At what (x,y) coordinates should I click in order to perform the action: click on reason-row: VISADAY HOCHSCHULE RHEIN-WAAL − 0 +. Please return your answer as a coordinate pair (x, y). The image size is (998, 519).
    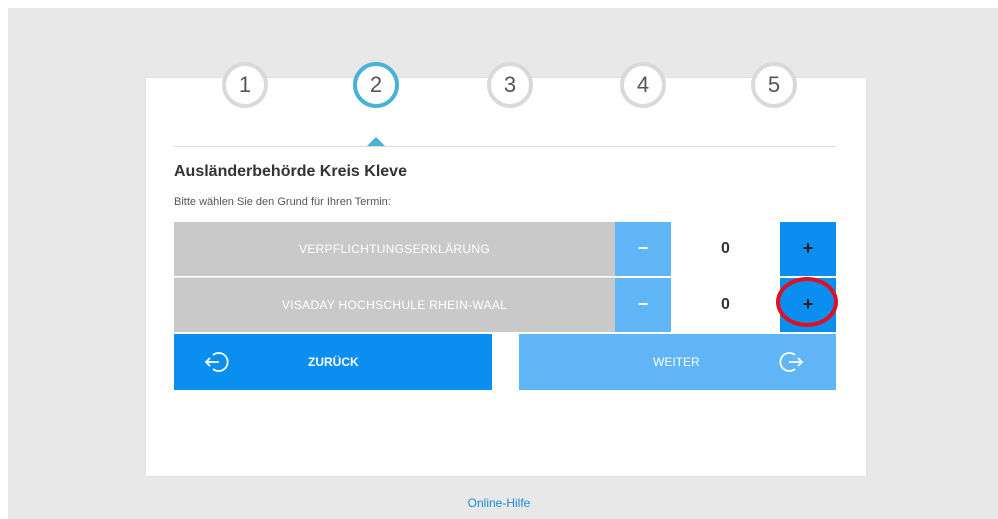
    Looking at the image, I should click on (505, 305).